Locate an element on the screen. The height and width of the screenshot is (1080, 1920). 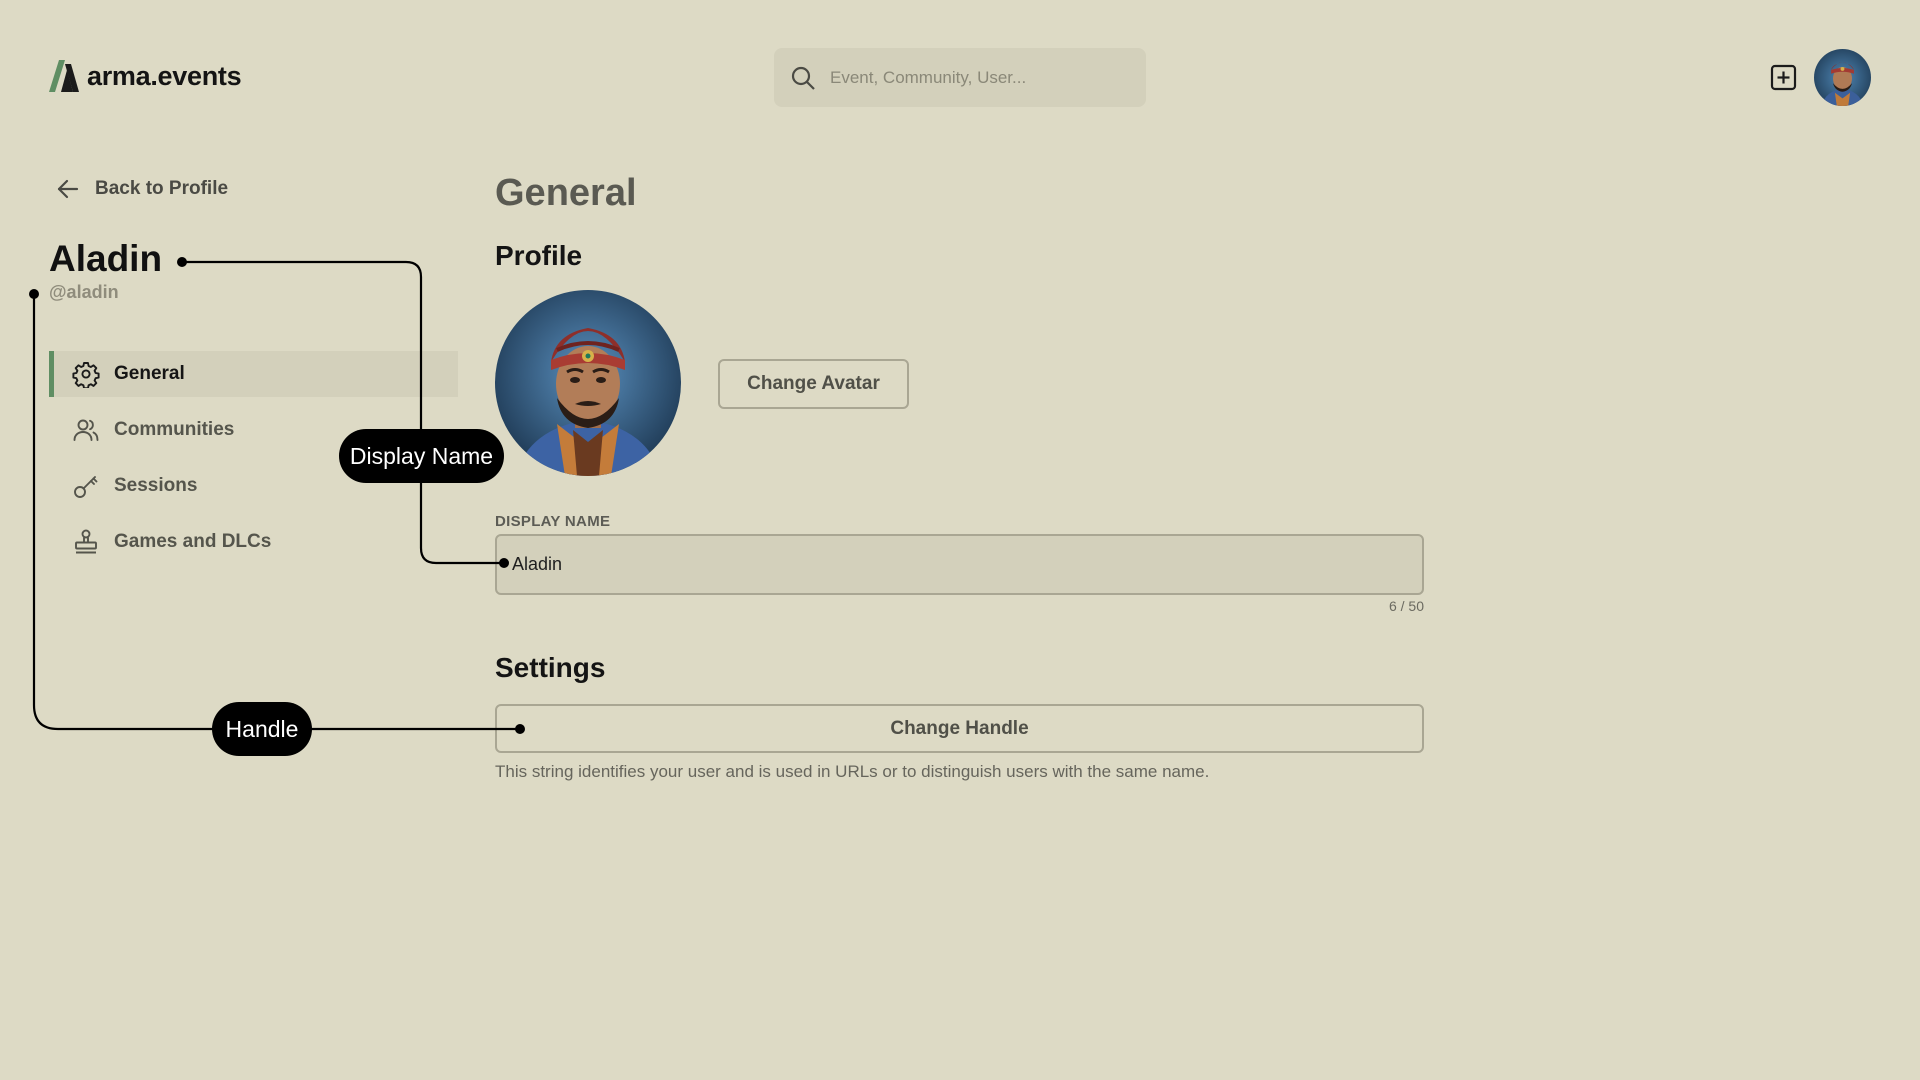
change-handle-button: Change Handle is located at coordinates (959, 728).